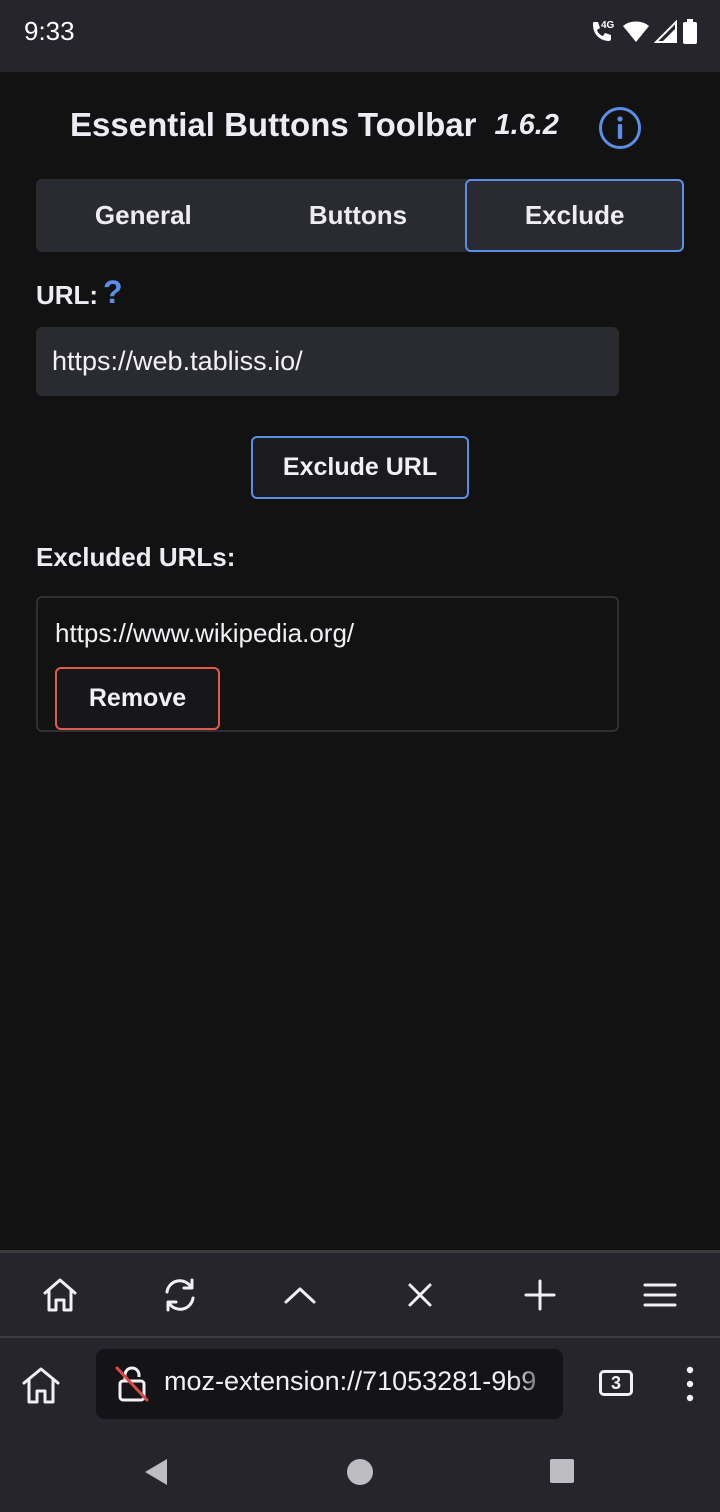 This screenshot has width=720, height=1512. I want to click on url-label: URL:, so click(67, 295).